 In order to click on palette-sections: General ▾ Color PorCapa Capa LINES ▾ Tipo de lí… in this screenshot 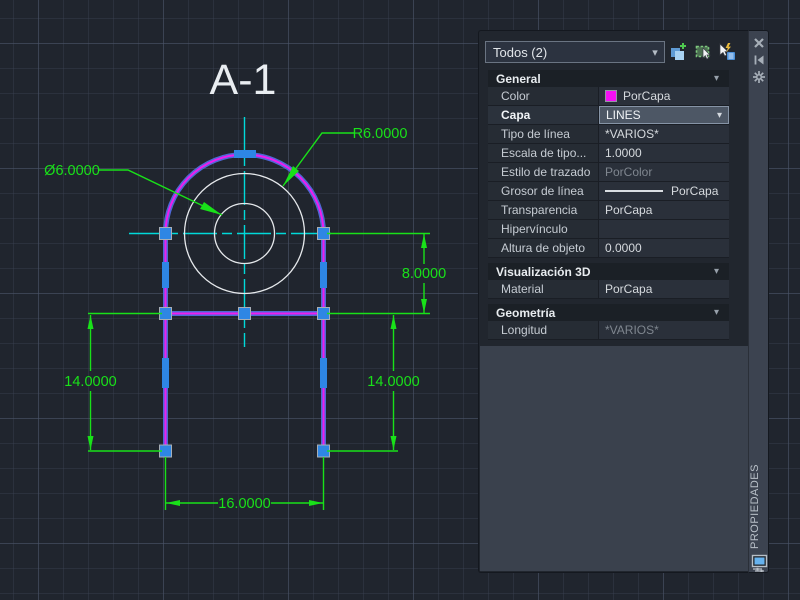, I will do `click(608, 205)`.